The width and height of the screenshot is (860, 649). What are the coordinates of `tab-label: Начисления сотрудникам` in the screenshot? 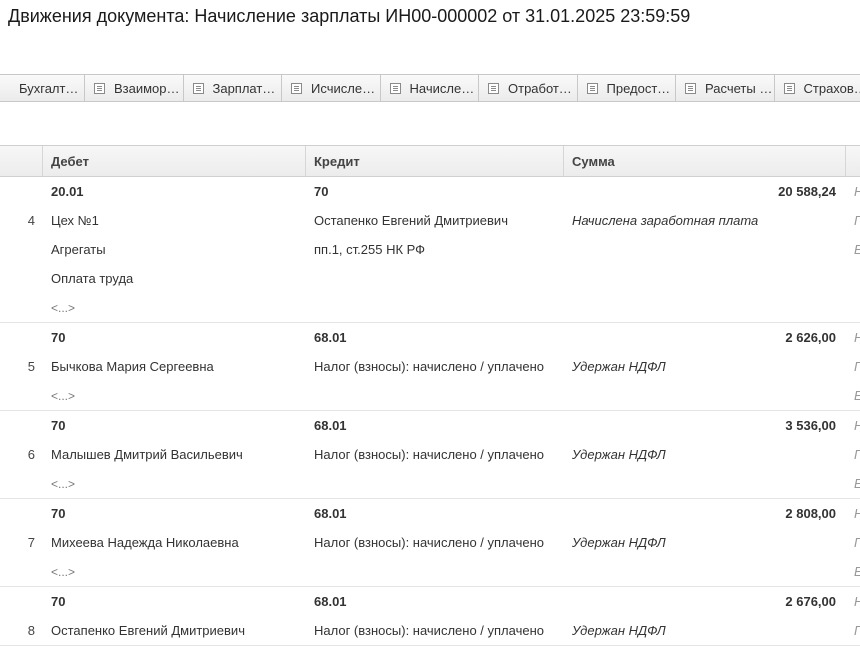 It's located at (443, 88).